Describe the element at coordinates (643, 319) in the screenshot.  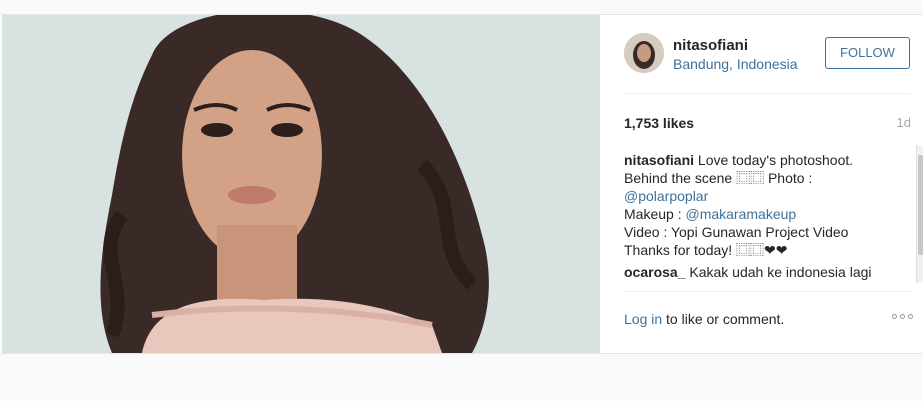
I see `login-link: Log in` at that location.